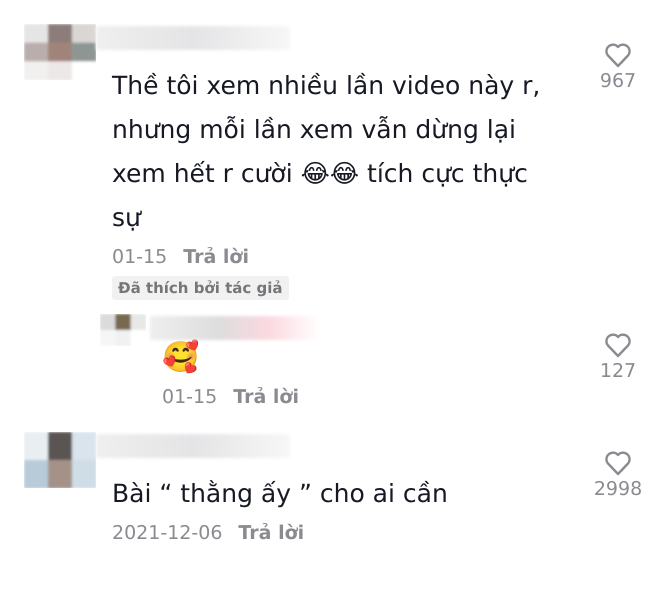 This screenshot has width=660, height=607. Describe the element at coordinates (618, 489) in the screenshot. I see `like-count: 2998` at that location.